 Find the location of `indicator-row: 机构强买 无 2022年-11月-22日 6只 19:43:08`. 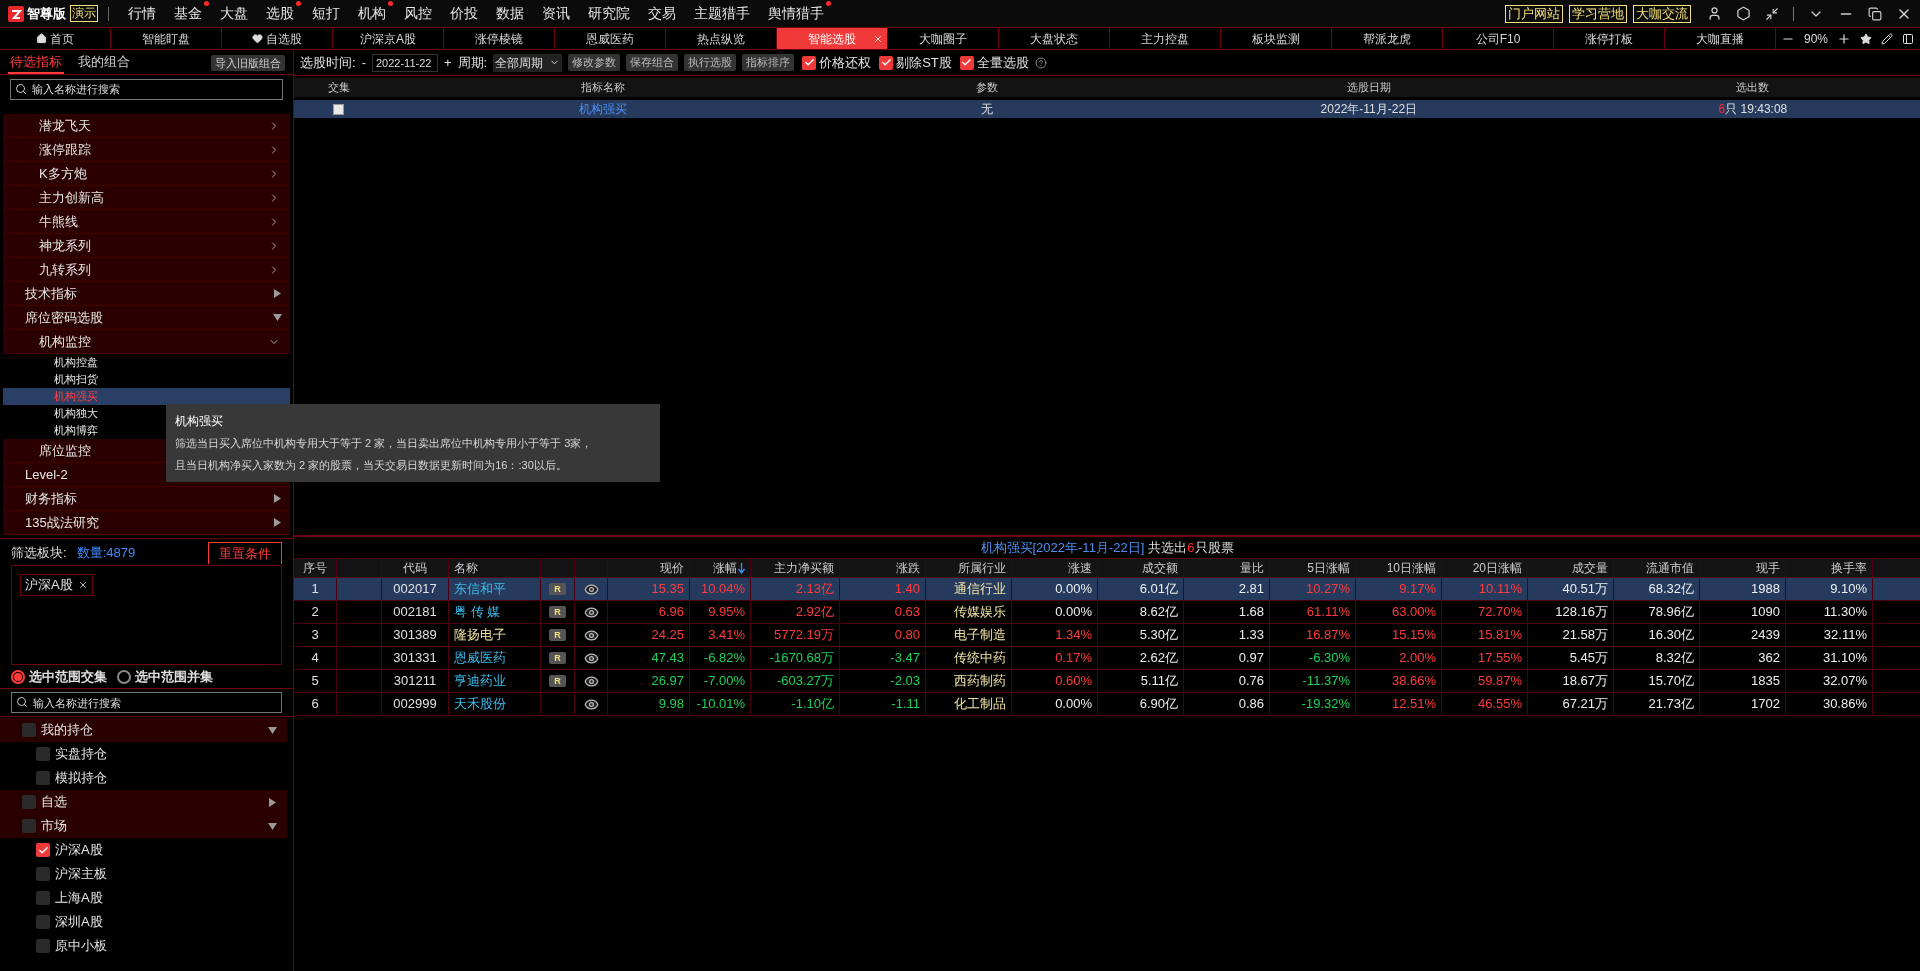

indicator-row: 机构强买 无 2022年-11月-22日 6只 19:43:08 is located at coordinates (1107, 109).